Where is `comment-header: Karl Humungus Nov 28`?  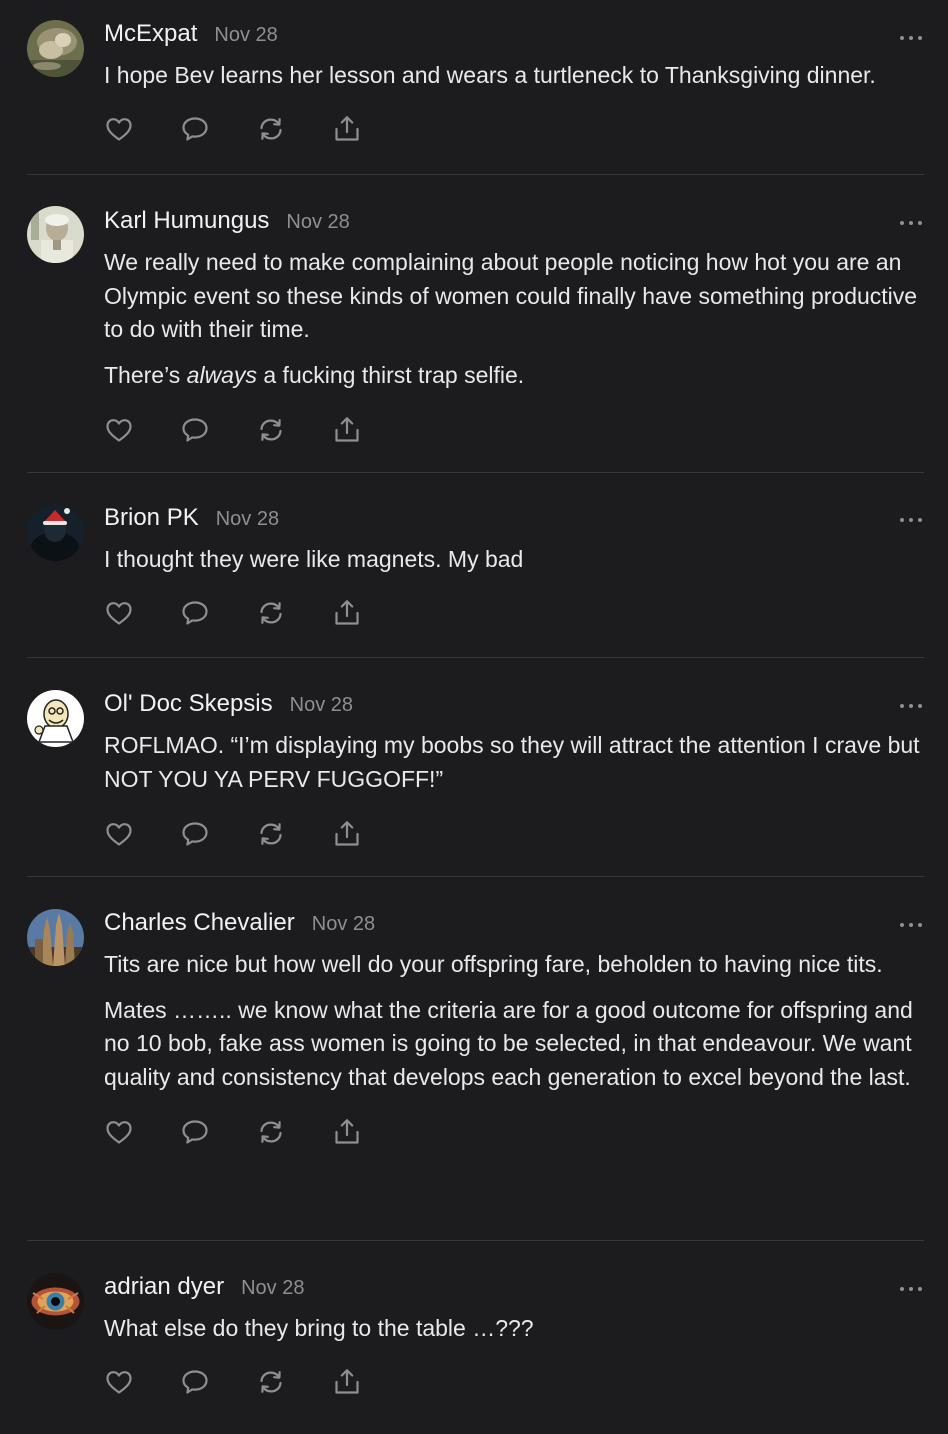 comment-header: Karl Humungus Nov 28 is located at coordinates (514, 224).